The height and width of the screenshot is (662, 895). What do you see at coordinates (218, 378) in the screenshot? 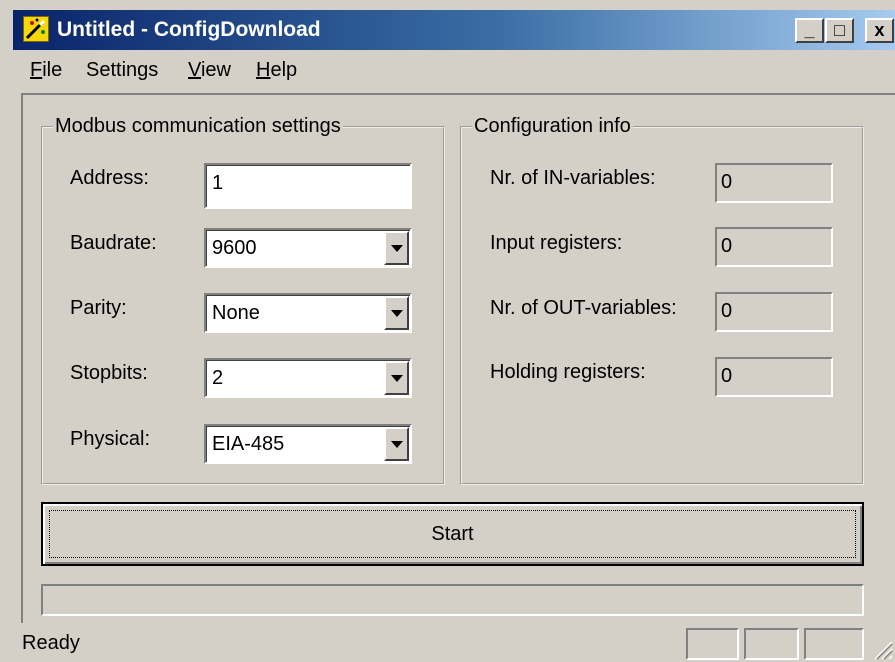
I see `stopbits-value: 2` at bounding box center [218, 378].